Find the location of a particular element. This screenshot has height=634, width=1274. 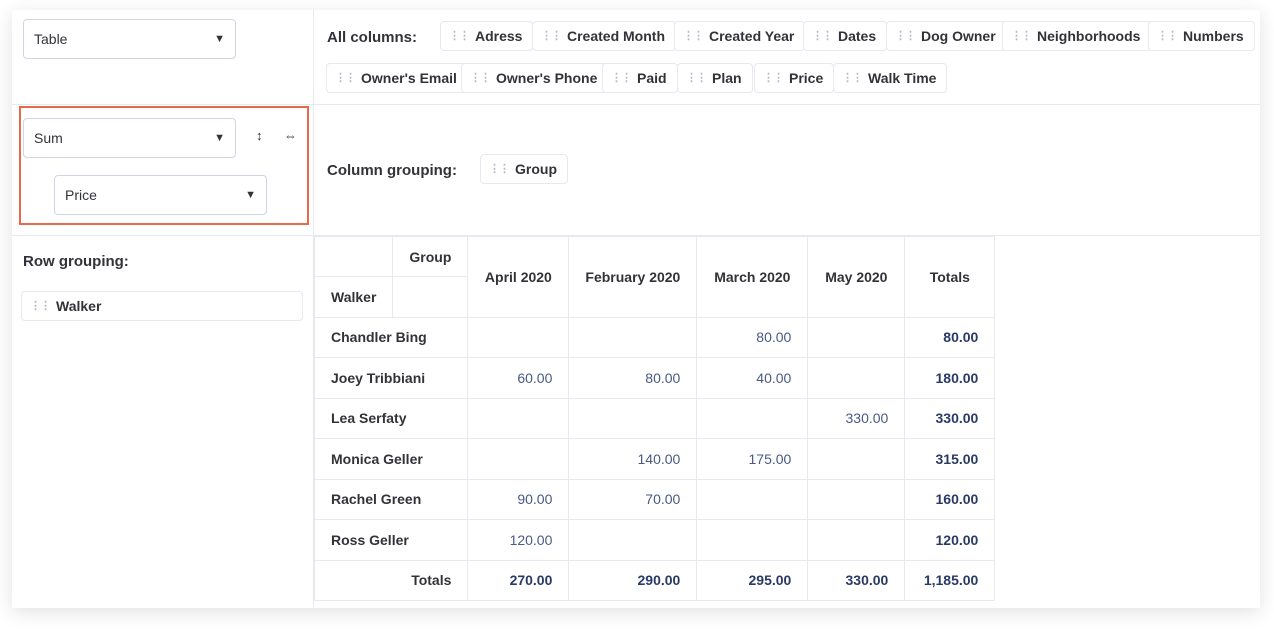

column-chip-label: Plan is located at coordinates (727, 78).